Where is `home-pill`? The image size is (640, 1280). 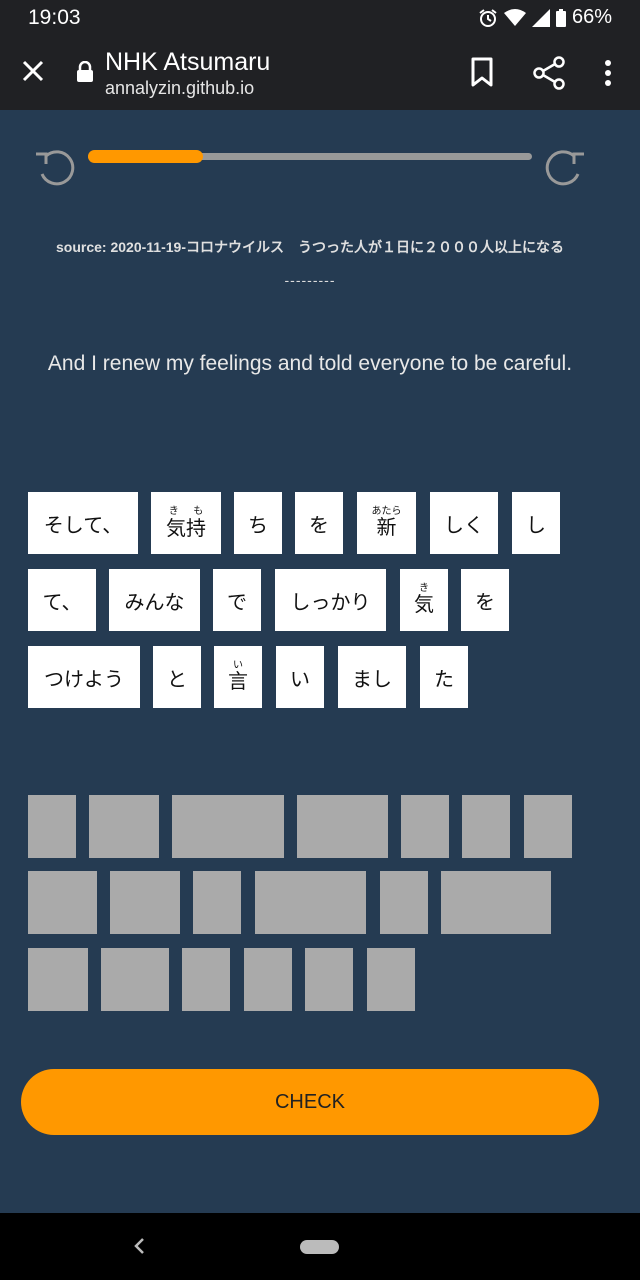 home-pill is located at coordinates (319, 1247).